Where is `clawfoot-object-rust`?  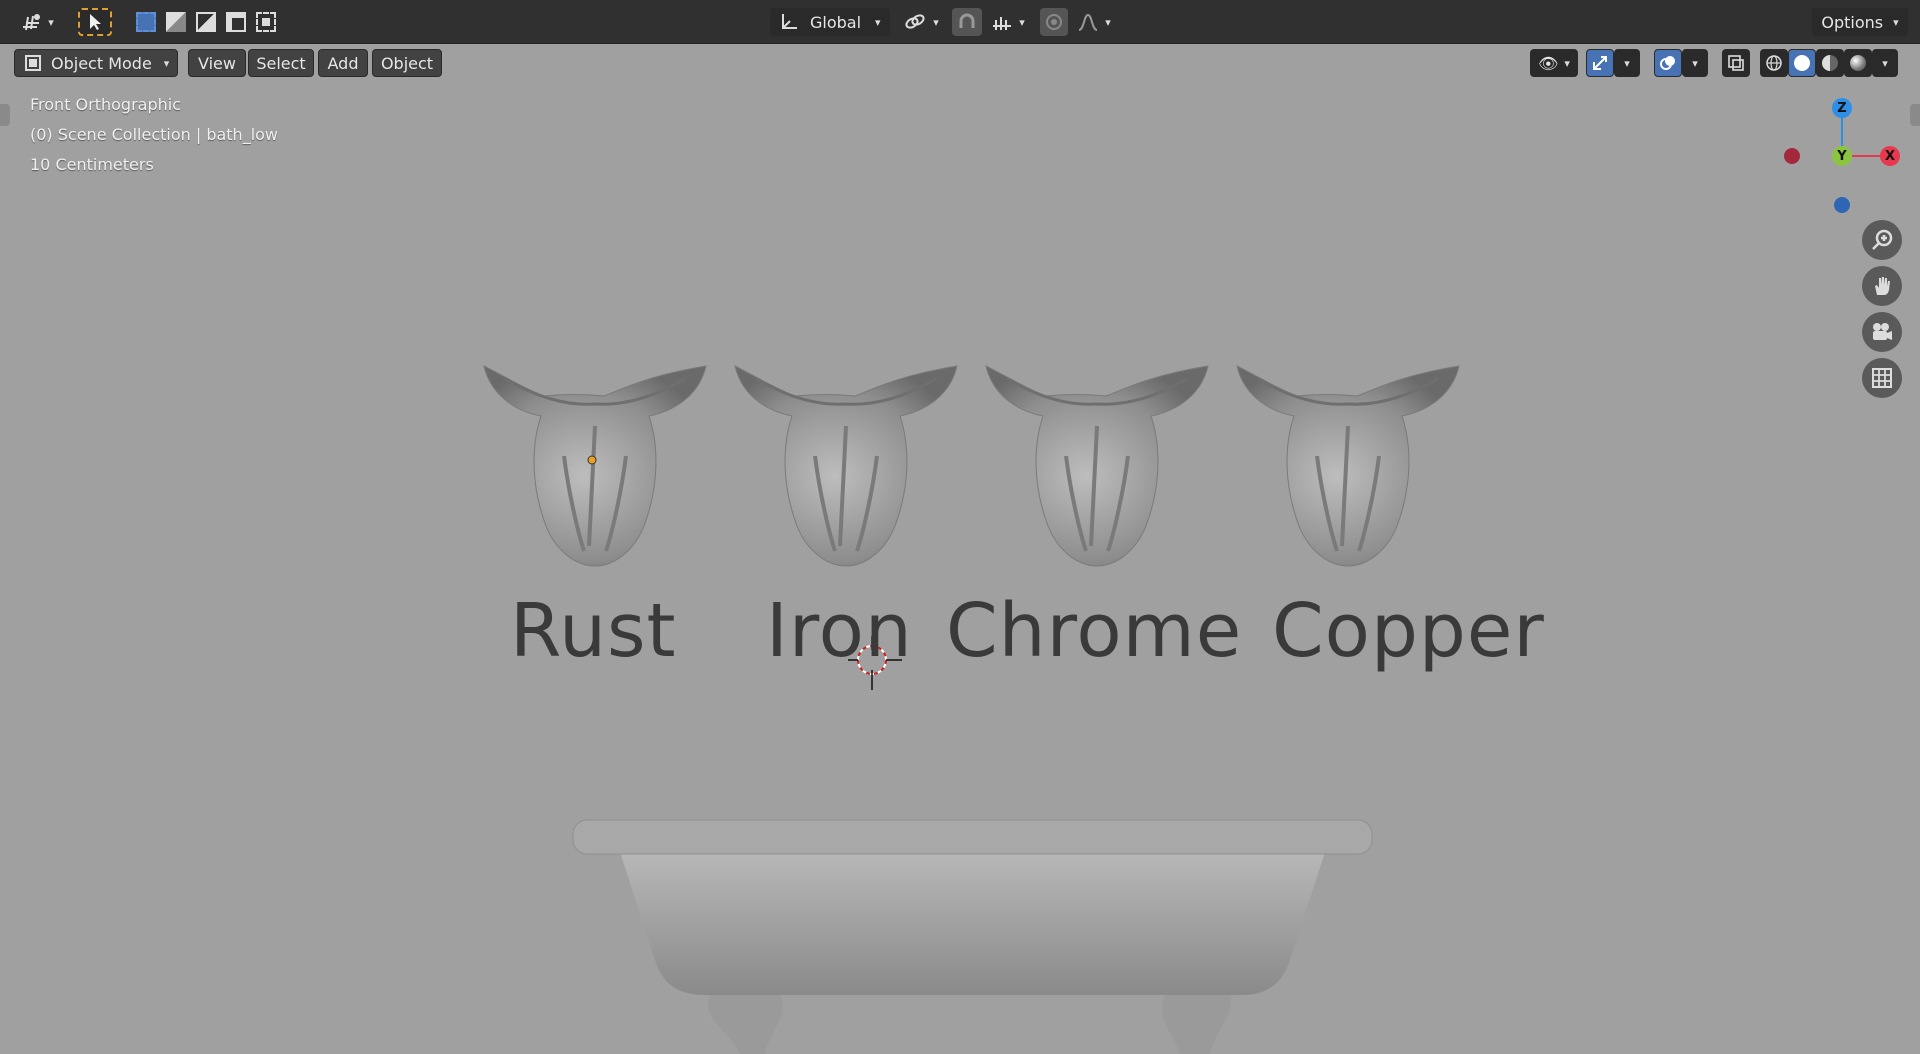
clawfoot-object-rust is located at coordinates (595, 466).